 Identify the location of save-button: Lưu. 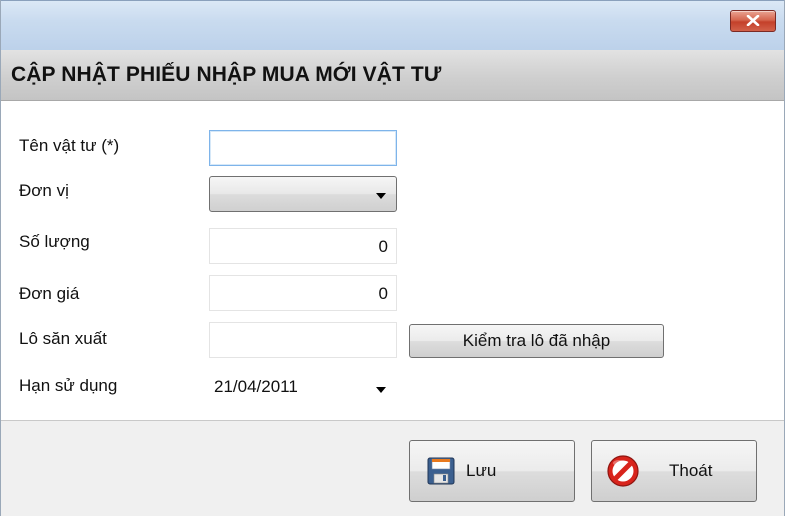
(492, 471).